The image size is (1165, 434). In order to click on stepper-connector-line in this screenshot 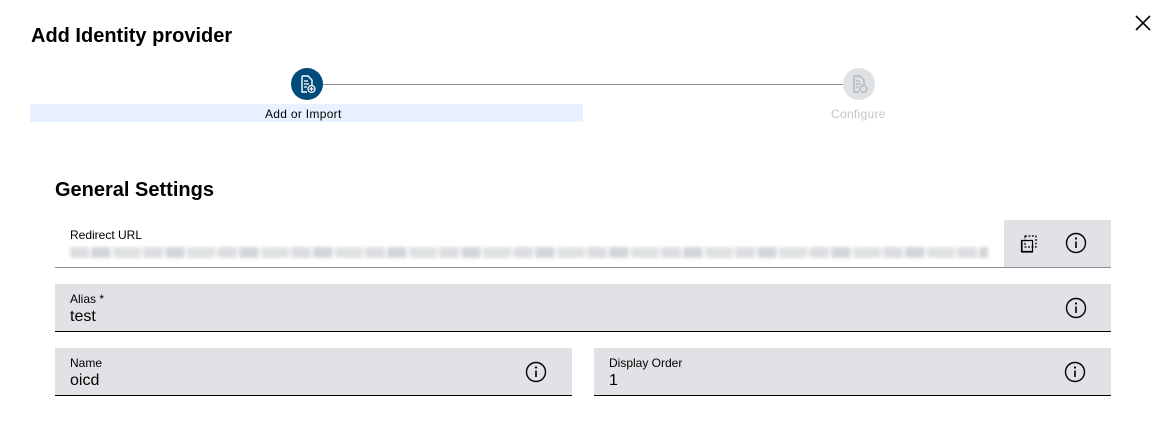, I will do `click(583, 84)`.